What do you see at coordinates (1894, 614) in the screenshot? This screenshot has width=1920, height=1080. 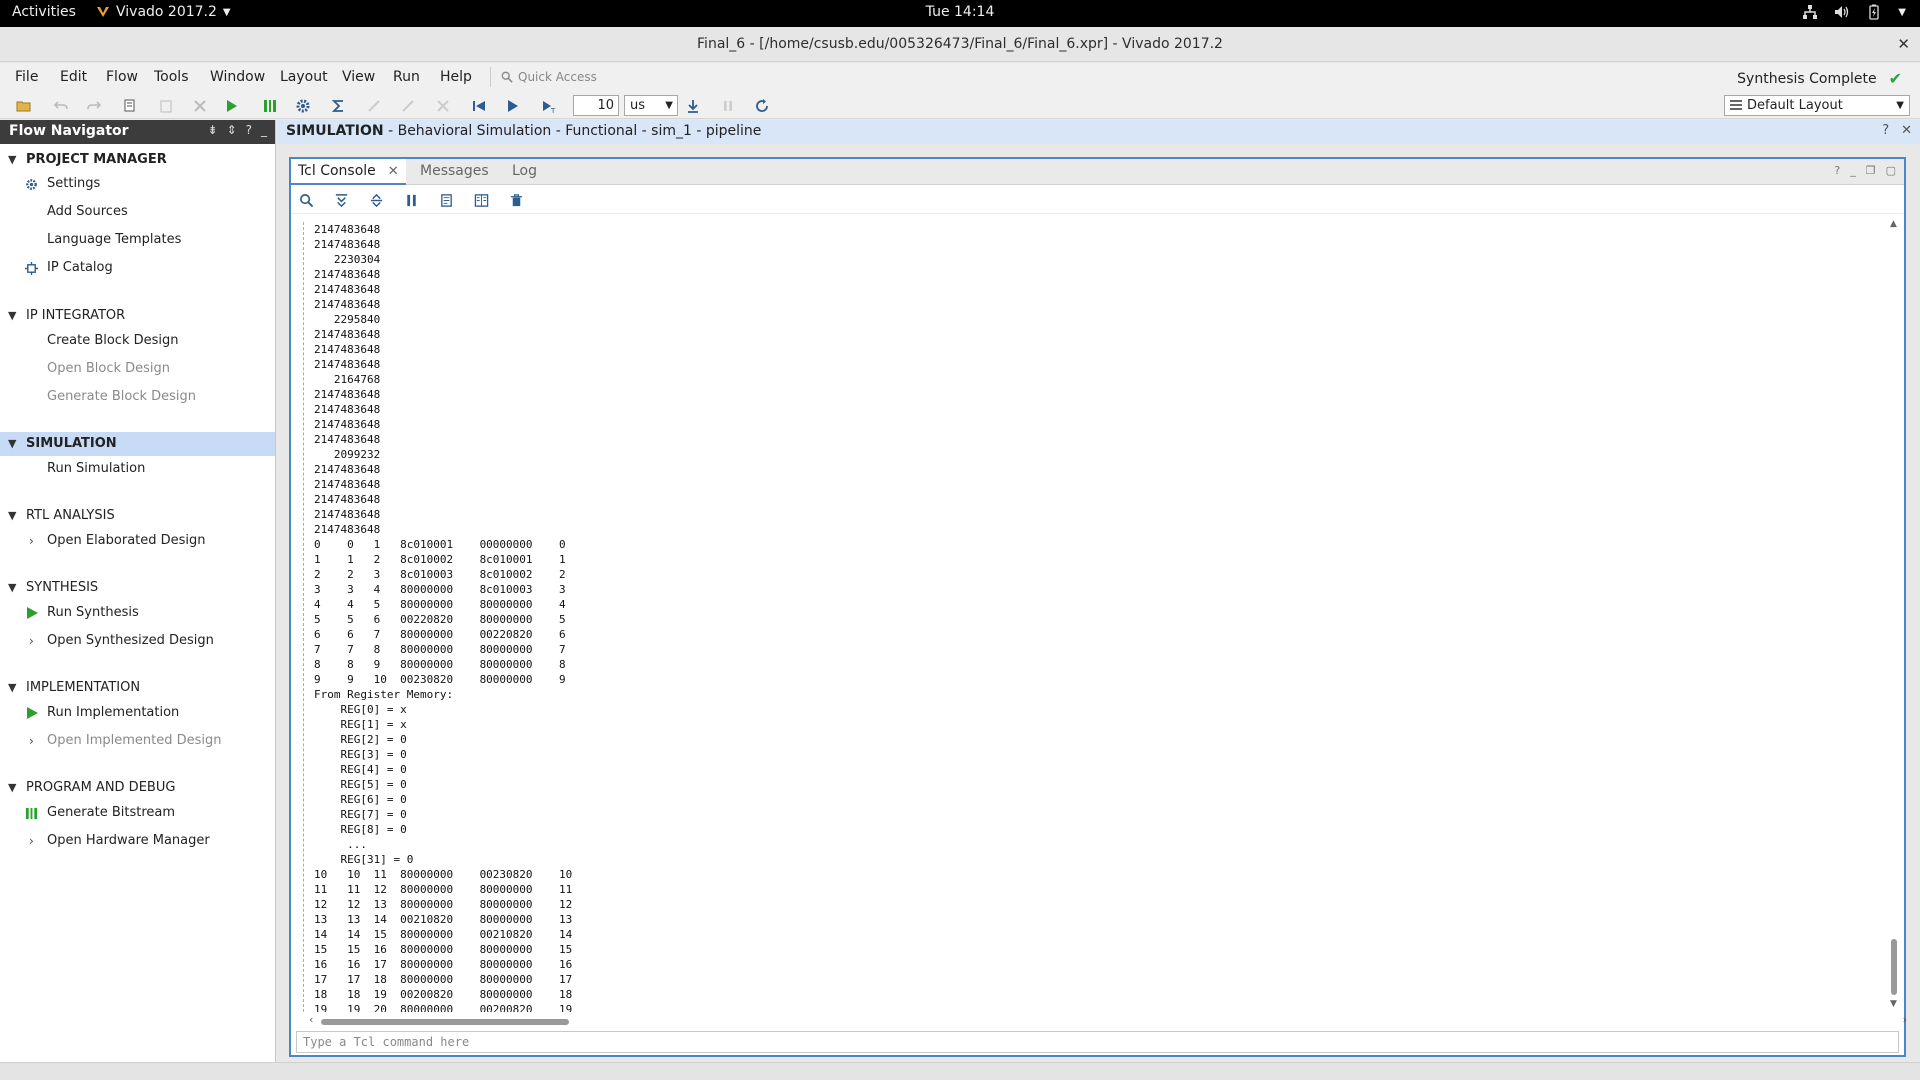 I see `vertical-scrollbar: ▲ ▼` at bounding box center [1894, 614].